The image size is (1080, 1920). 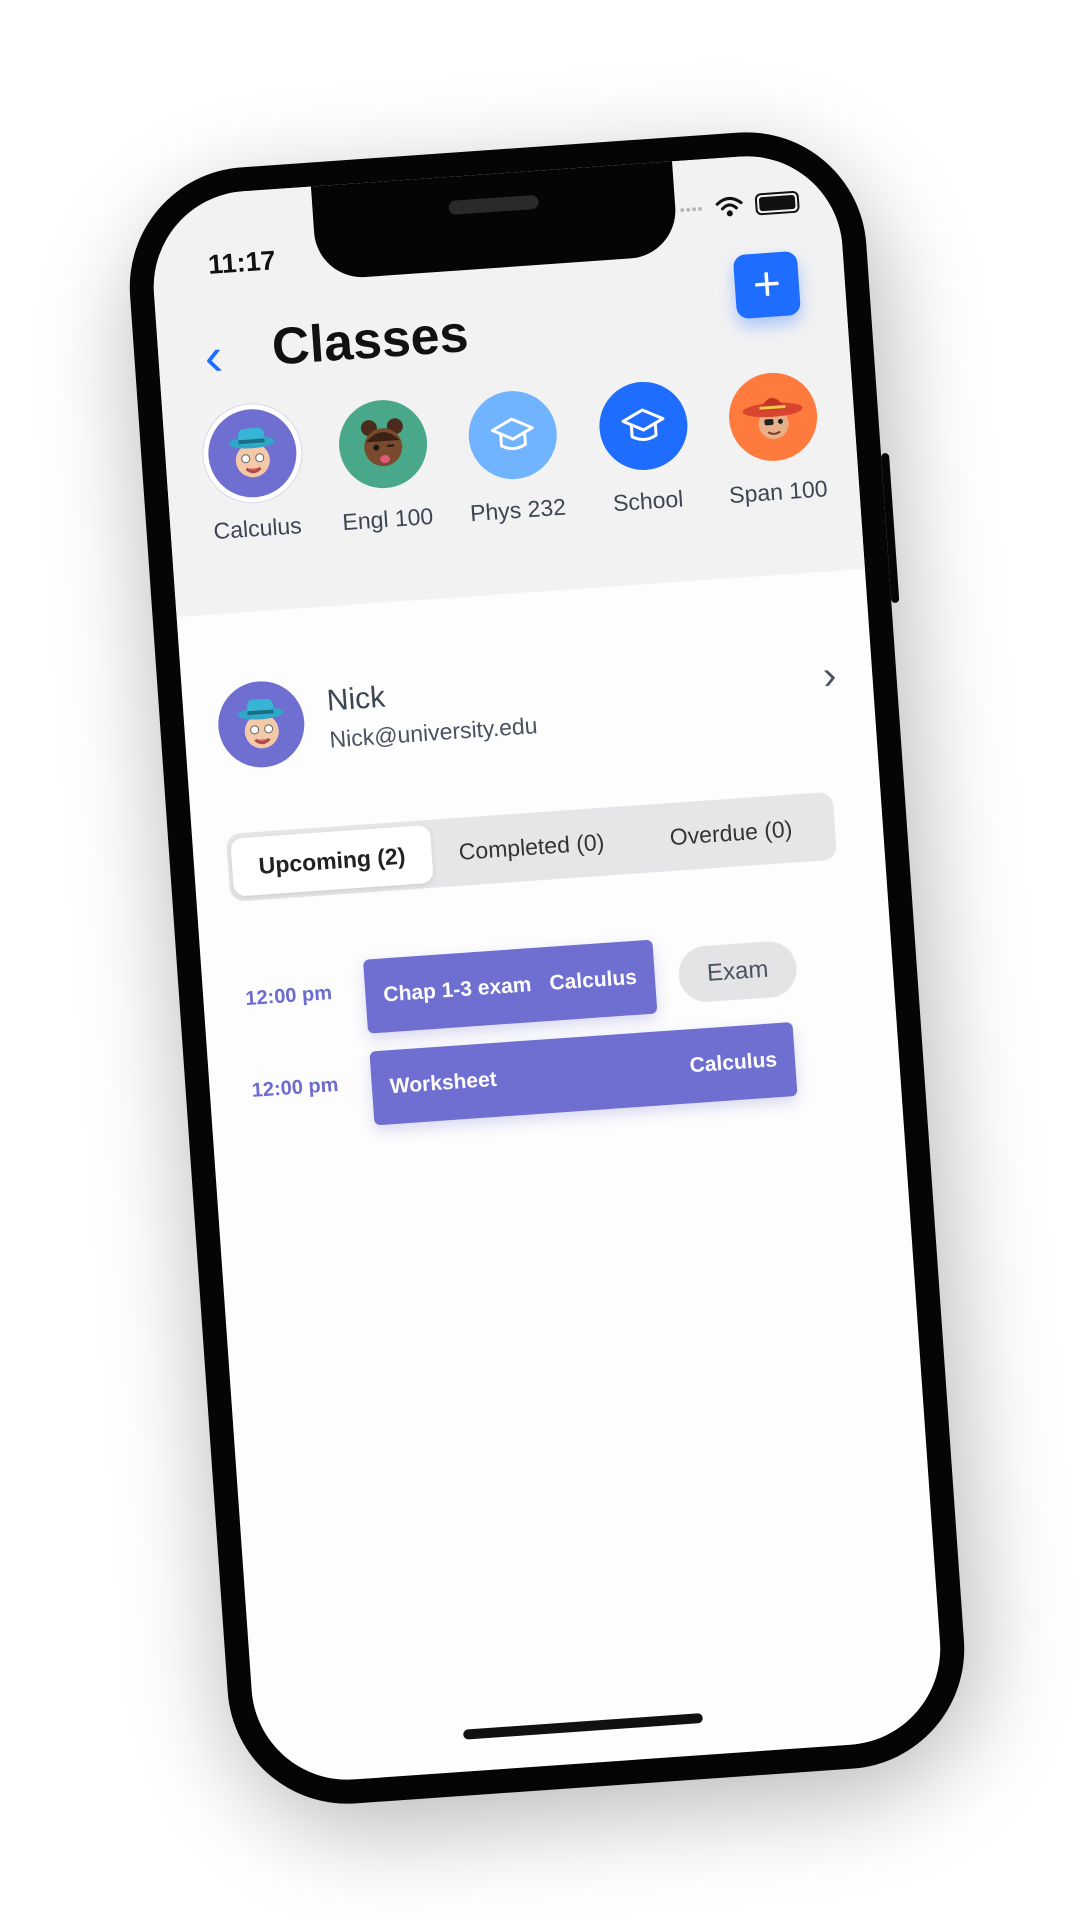 What do you see at coordinates (494, 204) in the screenshot?
I see `speaker` at bounding box center [494, 204].